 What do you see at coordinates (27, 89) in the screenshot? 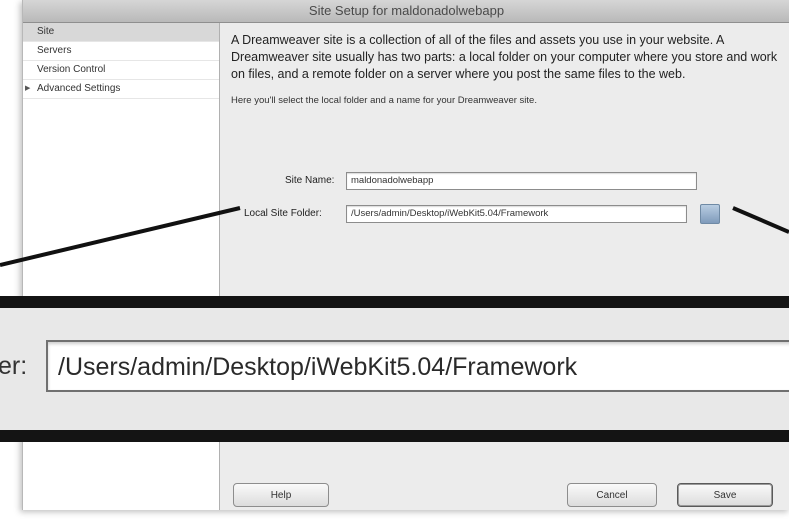
I see `disclosure-triangle-icon: ▶` at bounding box center [27, 89].